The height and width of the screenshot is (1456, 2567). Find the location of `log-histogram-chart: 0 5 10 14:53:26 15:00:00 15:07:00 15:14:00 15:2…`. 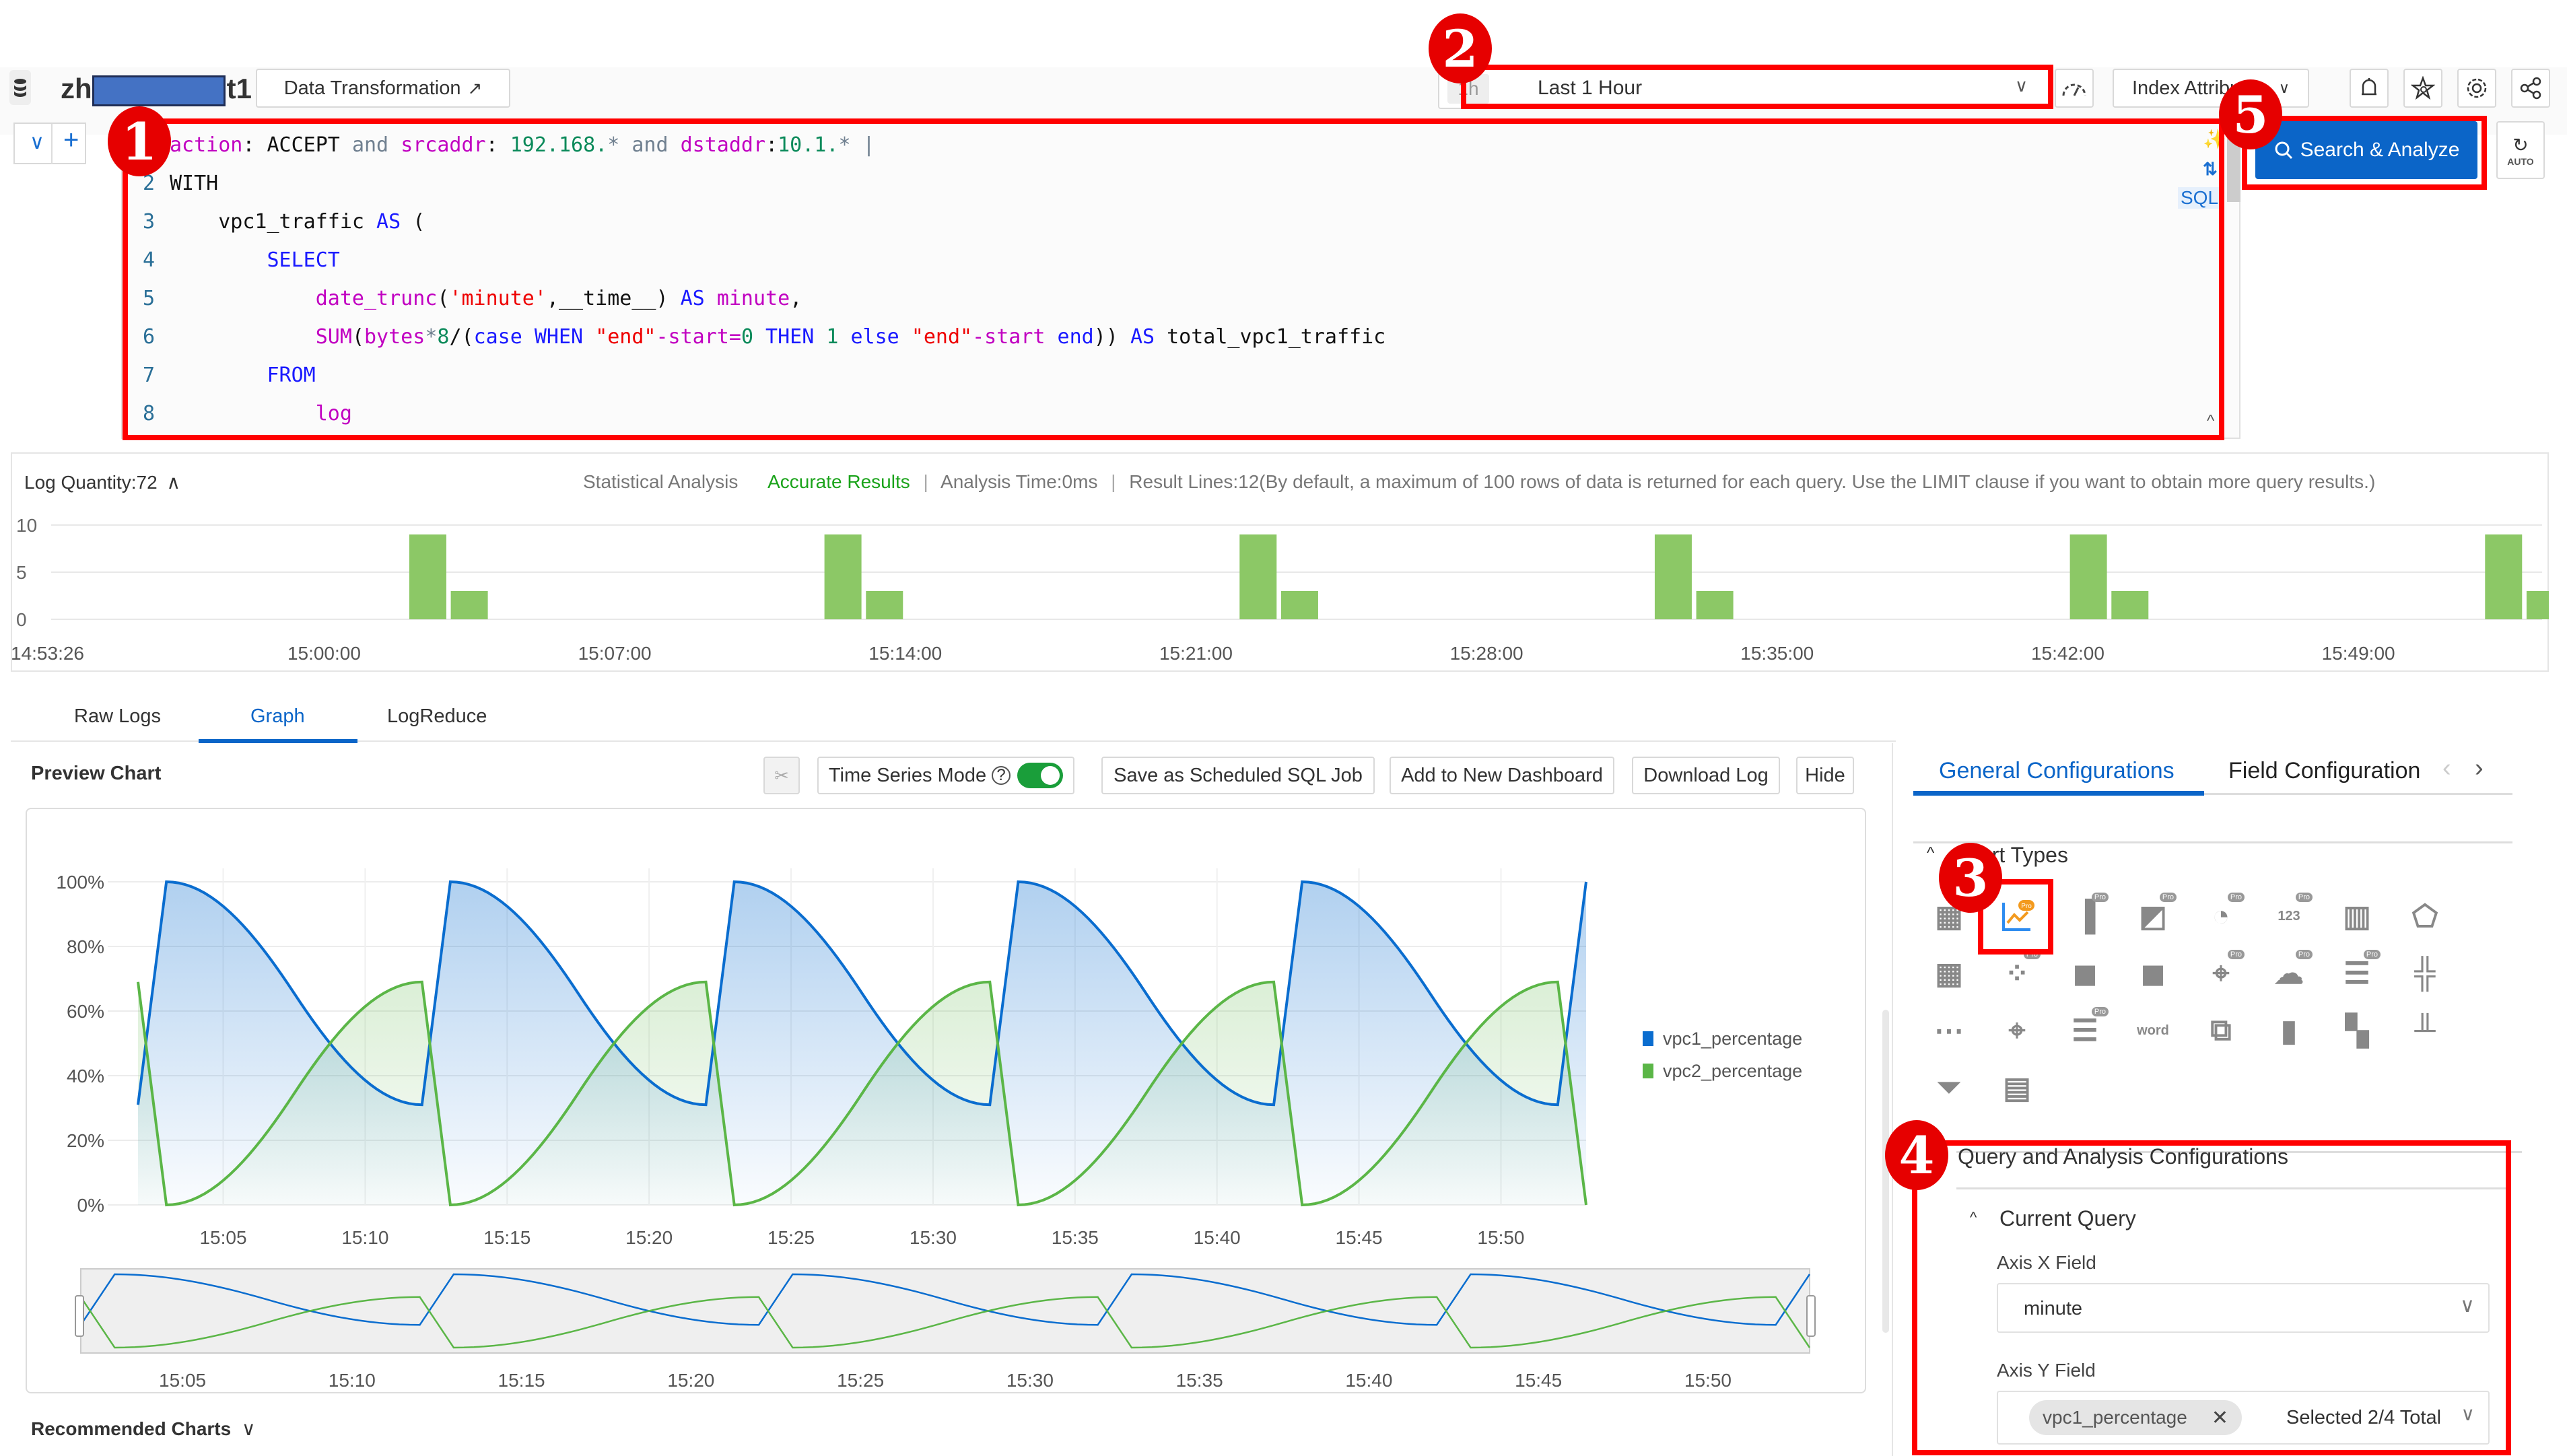

log-histogram-chart: 0 5 10 14:53:26 15:00:00 15:07:00 15:14:00 15:2… is located at coordinates (1280, 592).